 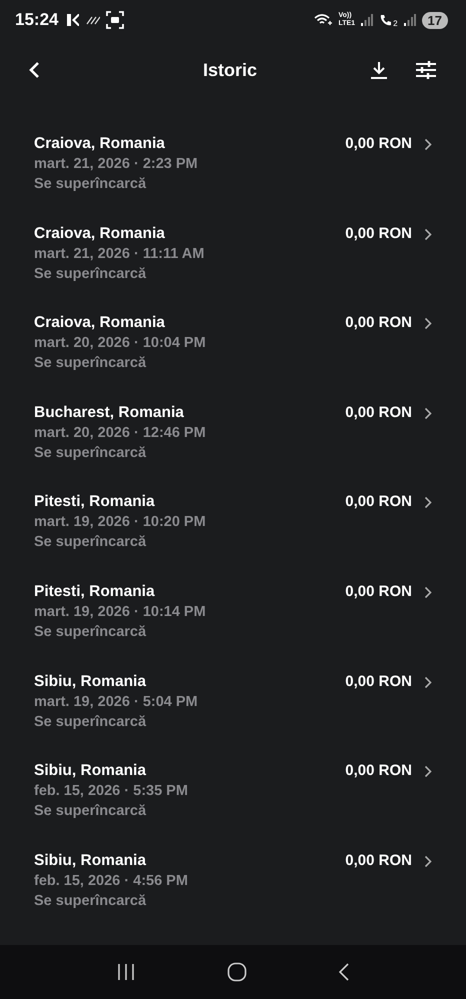 What do you see at coordinates (120, 612) in the screenshot?
I see `session-datetime: mart. 19, 2026 · 10:14 PM` at bounding box center [120, 612].